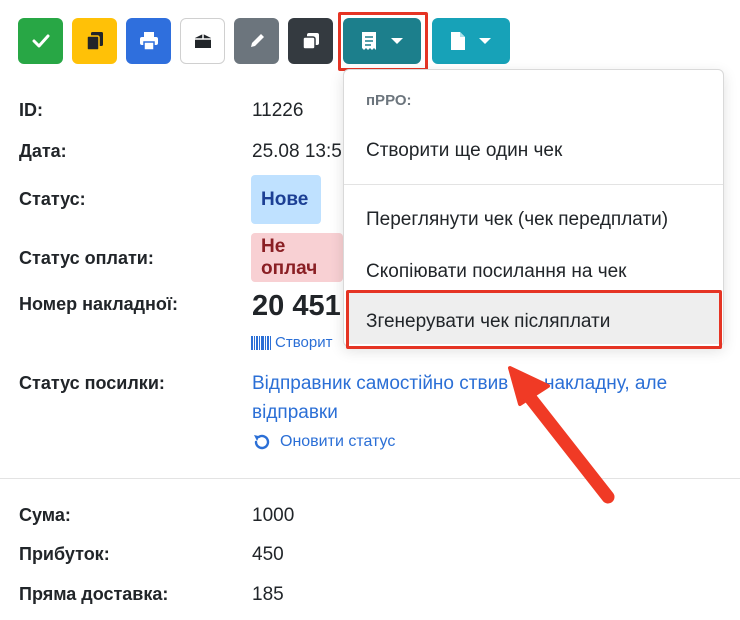 The image size is (740, 620). I want to click on print-icon, so click(148, 41).